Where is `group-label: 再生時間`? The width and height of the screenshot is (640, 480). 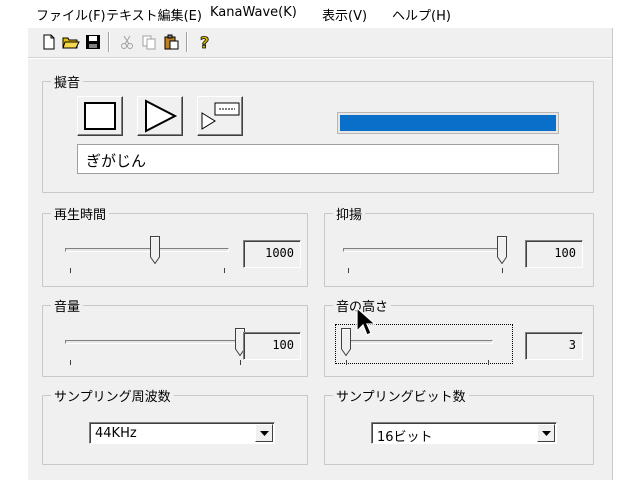
group-label: 再生時間 is located at coordinates (80, 213).